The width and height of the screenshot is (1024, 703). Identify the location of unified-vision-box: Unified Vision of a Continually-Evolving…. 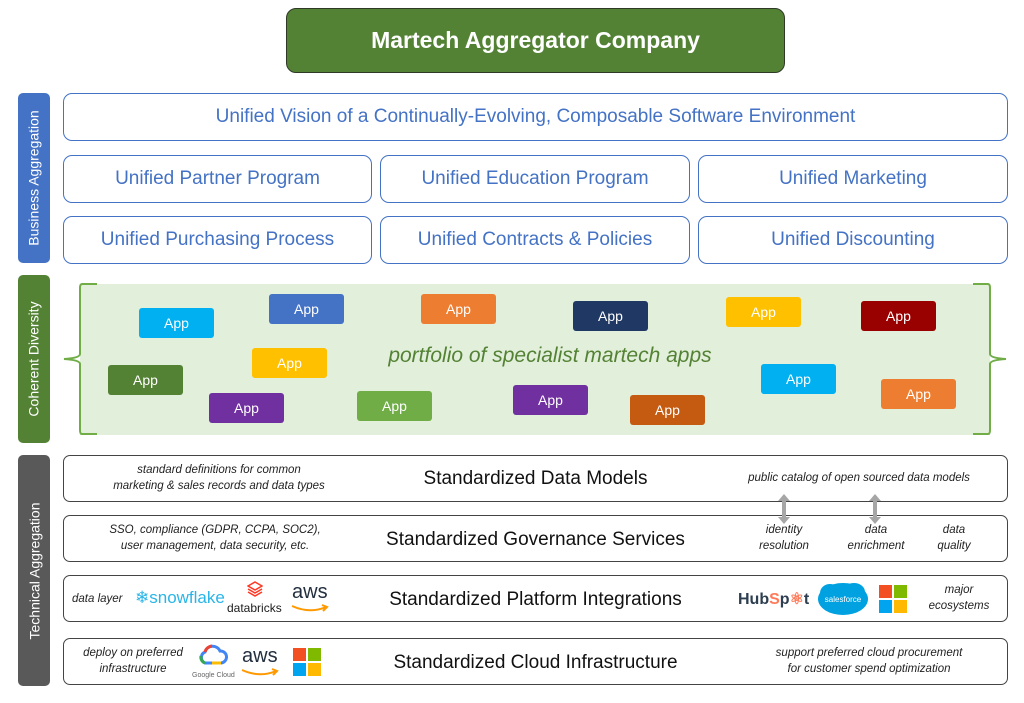
(535, 117).